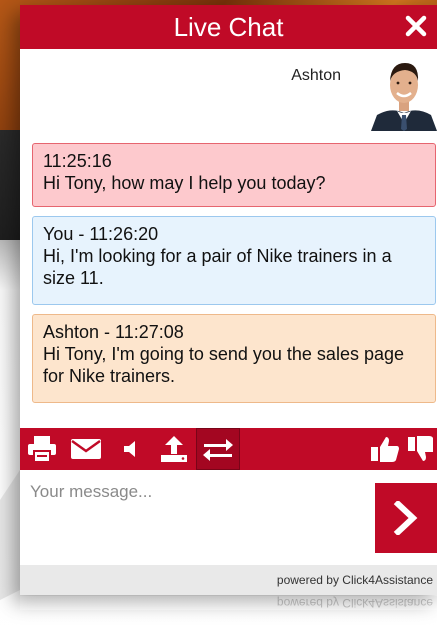  What do you see at coordinates (422, 449) in the screenshot?
I see `thumbs-down-icon` at bounding box center [422, 449].